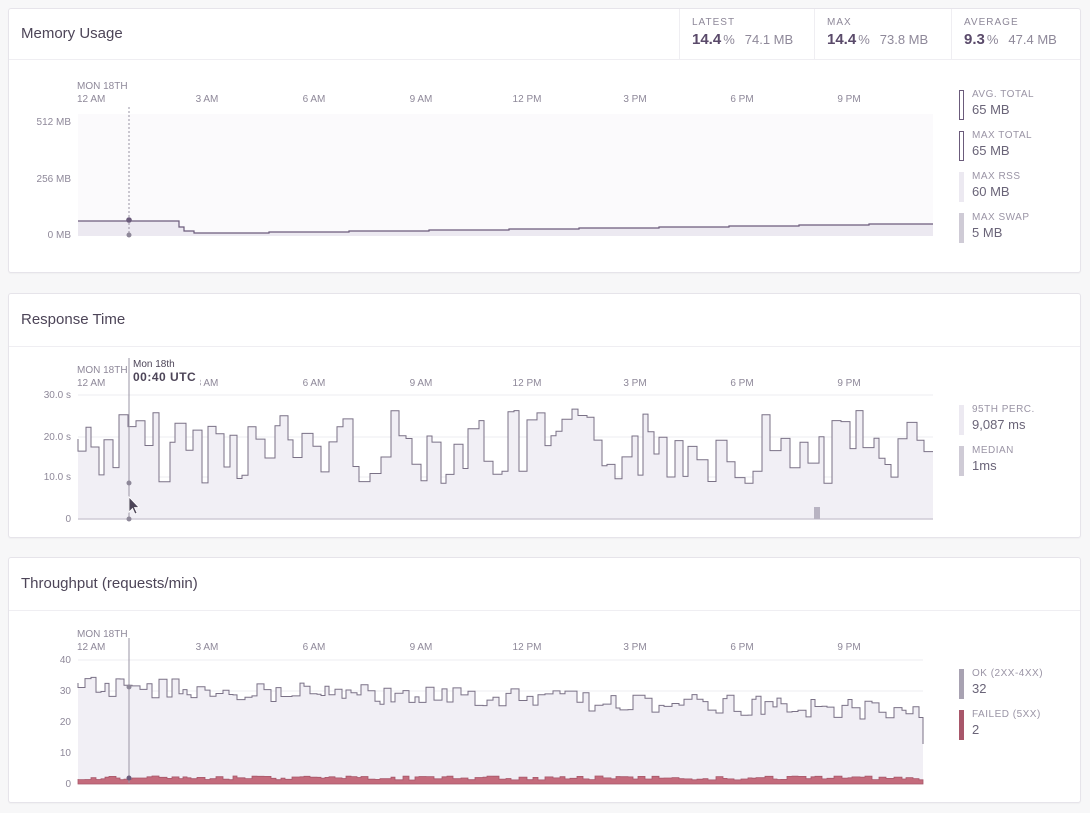  What do you see at coordinates (57, 395) in the screenshot?
I see `y-tick-label: 30.0 s` at bounding box center [57, 395].